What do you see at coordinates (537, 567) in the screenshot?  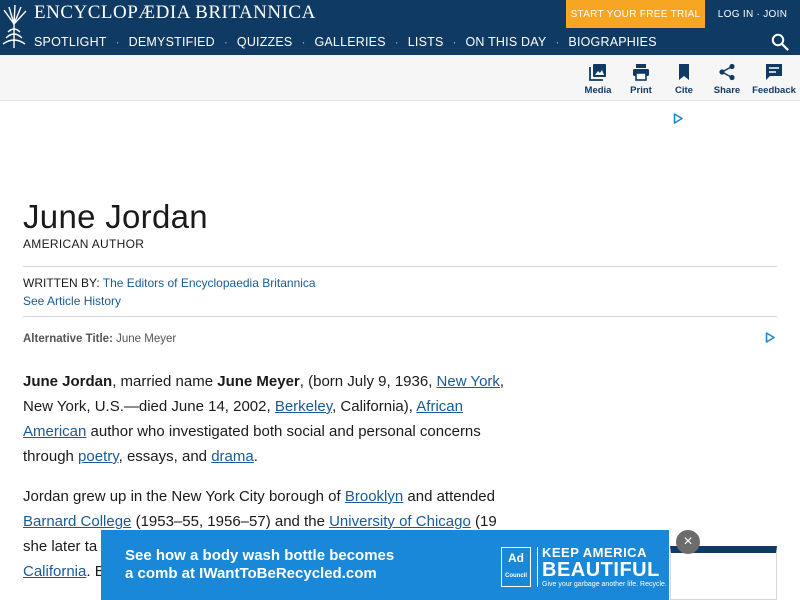 I see `ad-divider` at bounding box center [537, 567].